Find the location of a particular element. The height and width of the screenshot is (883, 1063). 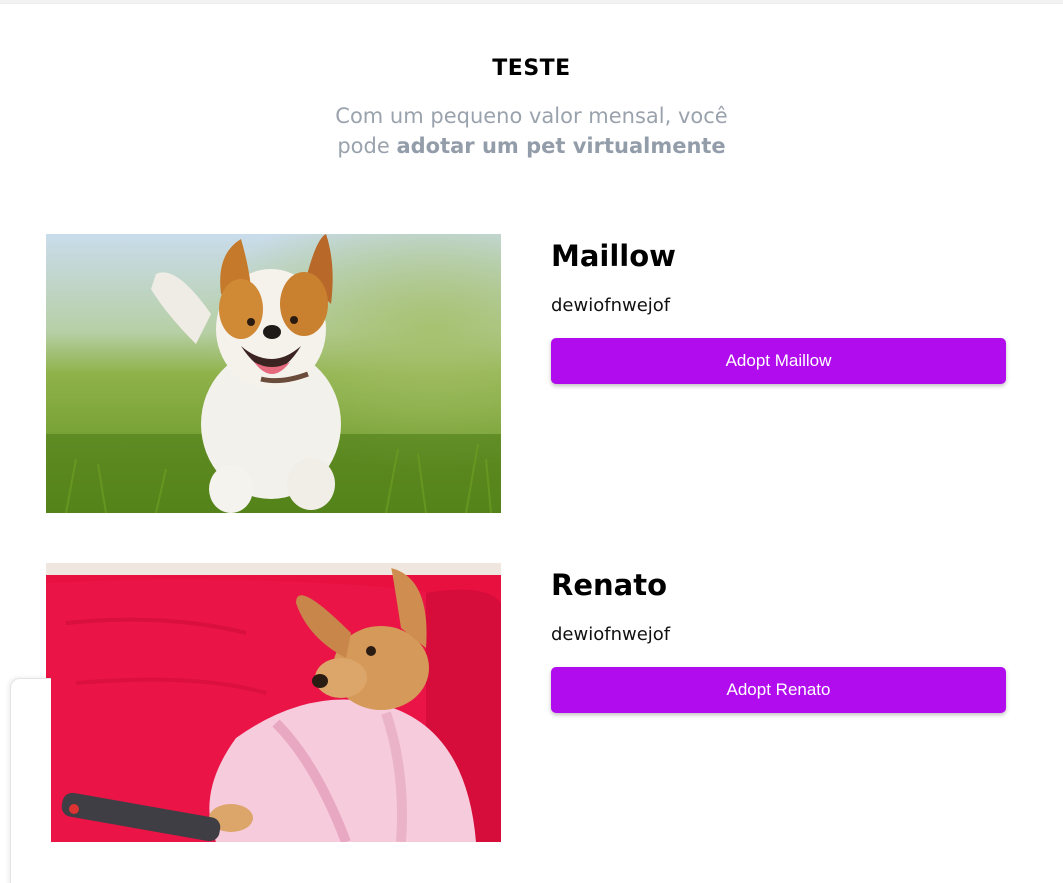

pet-photo-maillow is located at coordinates (273, 373).